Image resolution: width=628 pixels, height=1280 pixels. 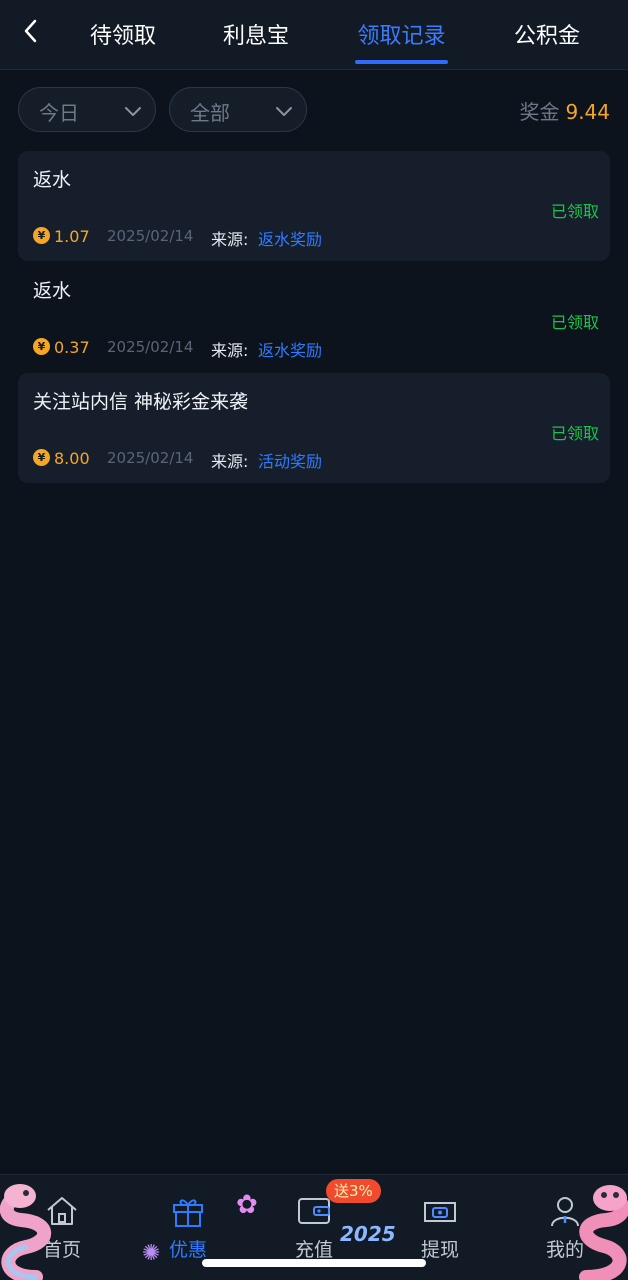 I want to click on tab-claim-history: 领取记录, so click(x=401, y=36).